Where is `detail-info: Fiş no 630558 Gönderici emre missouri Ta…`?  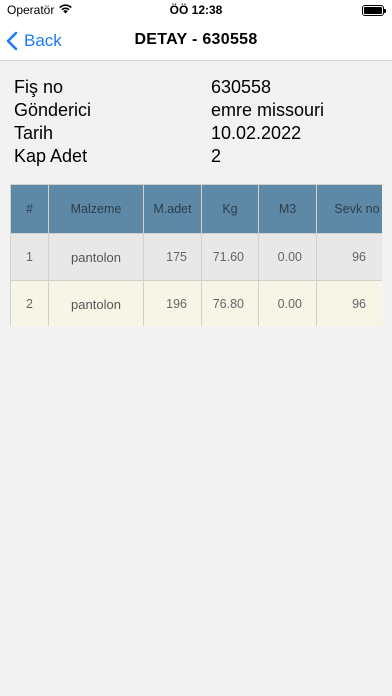 detail-info: Fiş no 630558 Gönderici emre missouri Ta… is located at coordinates (199, 122).